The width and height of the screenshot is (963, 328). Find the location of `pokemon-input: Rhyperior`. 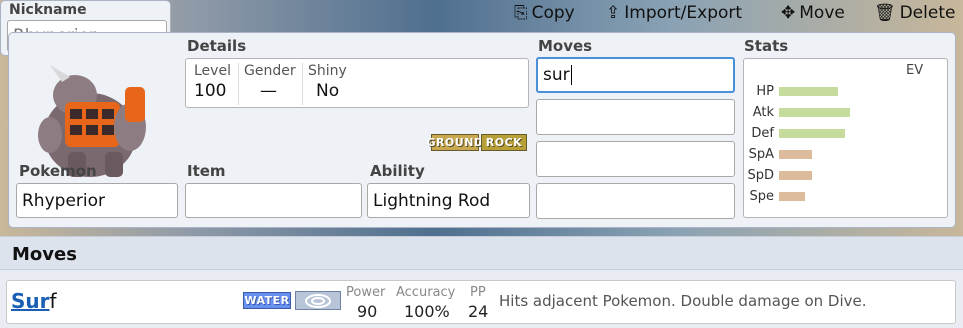

pokemon-input: Rhyperior is located at coordinates (97, 200).